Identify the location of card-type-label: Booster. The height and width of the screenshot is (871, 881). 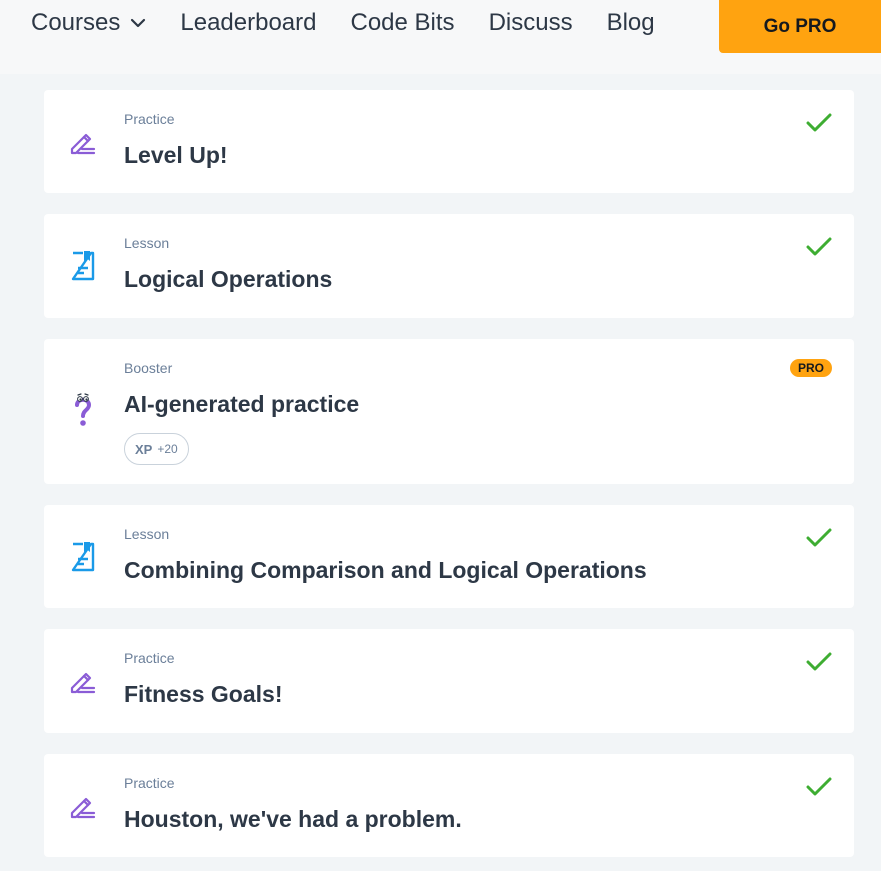
(148, 368).